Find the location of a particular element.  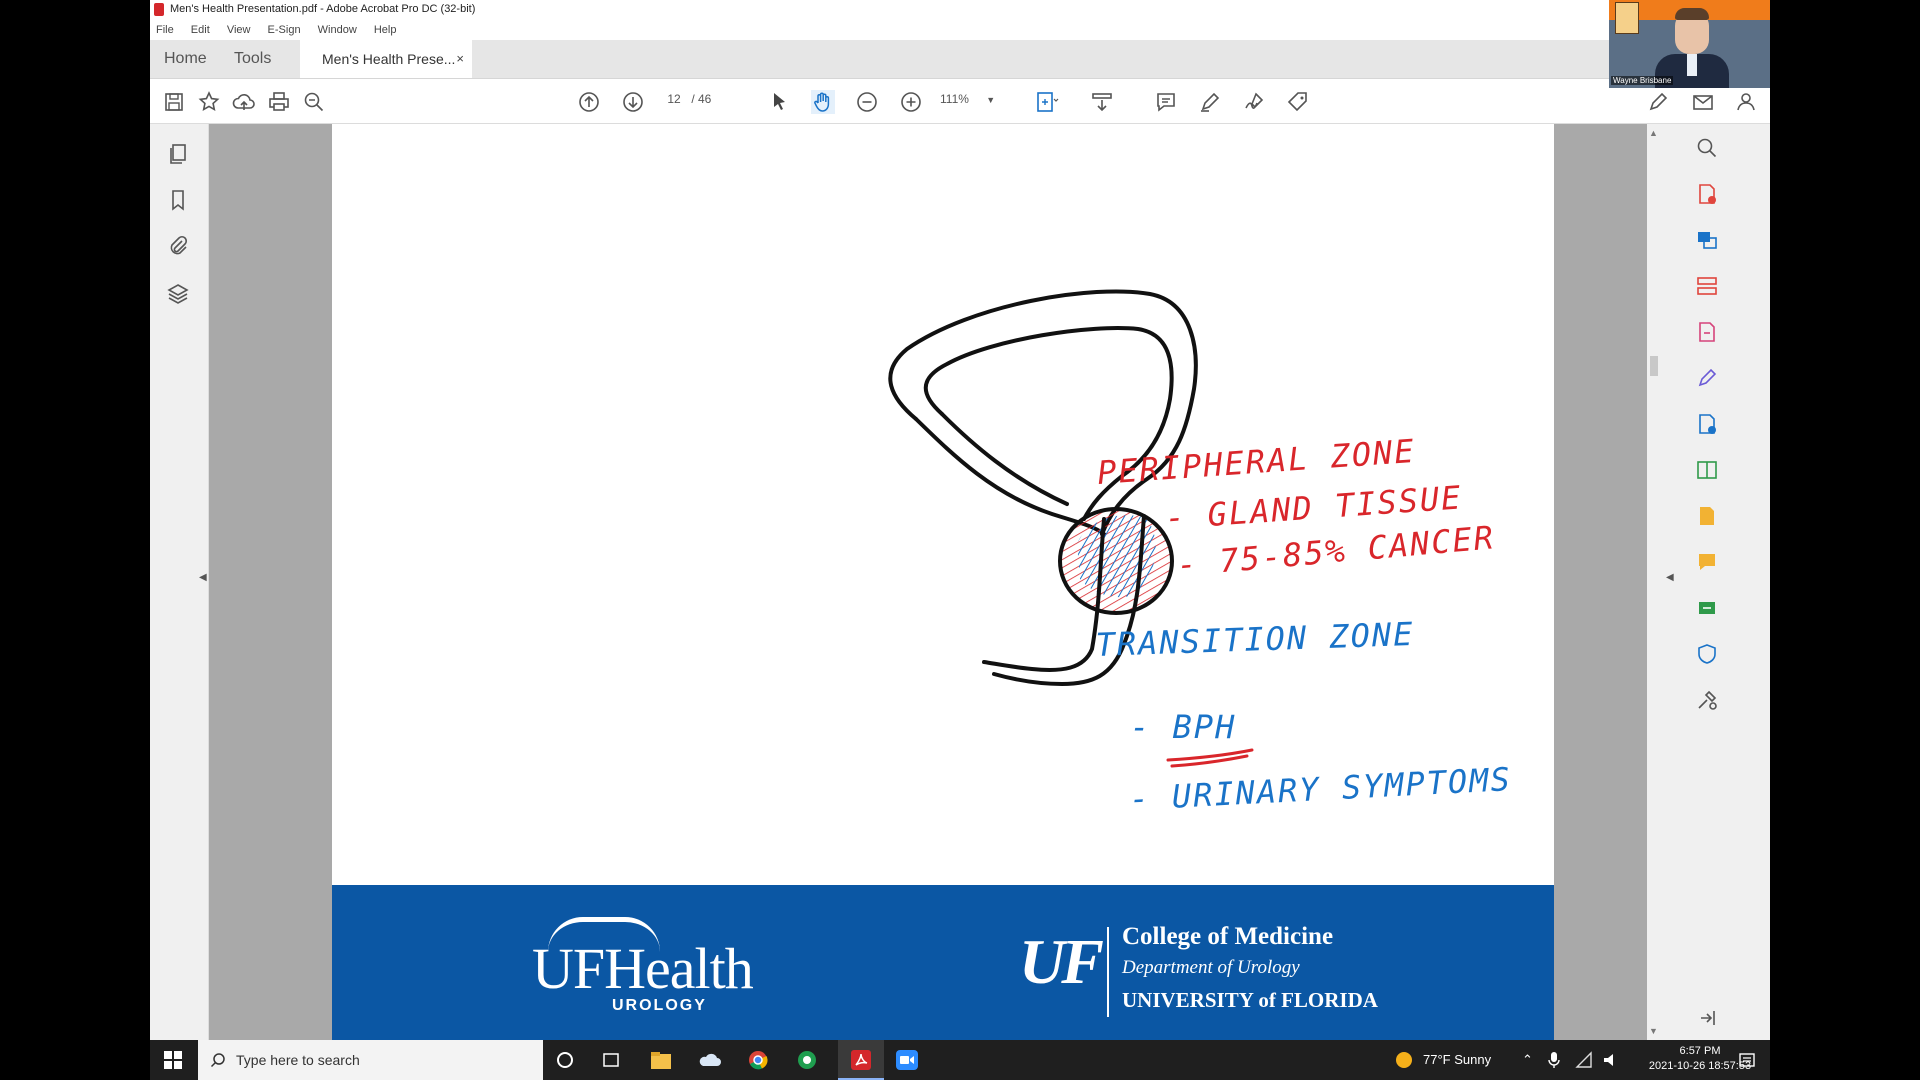

tab-document: Men's Health Prese... × is located at coordinates (386, 59).